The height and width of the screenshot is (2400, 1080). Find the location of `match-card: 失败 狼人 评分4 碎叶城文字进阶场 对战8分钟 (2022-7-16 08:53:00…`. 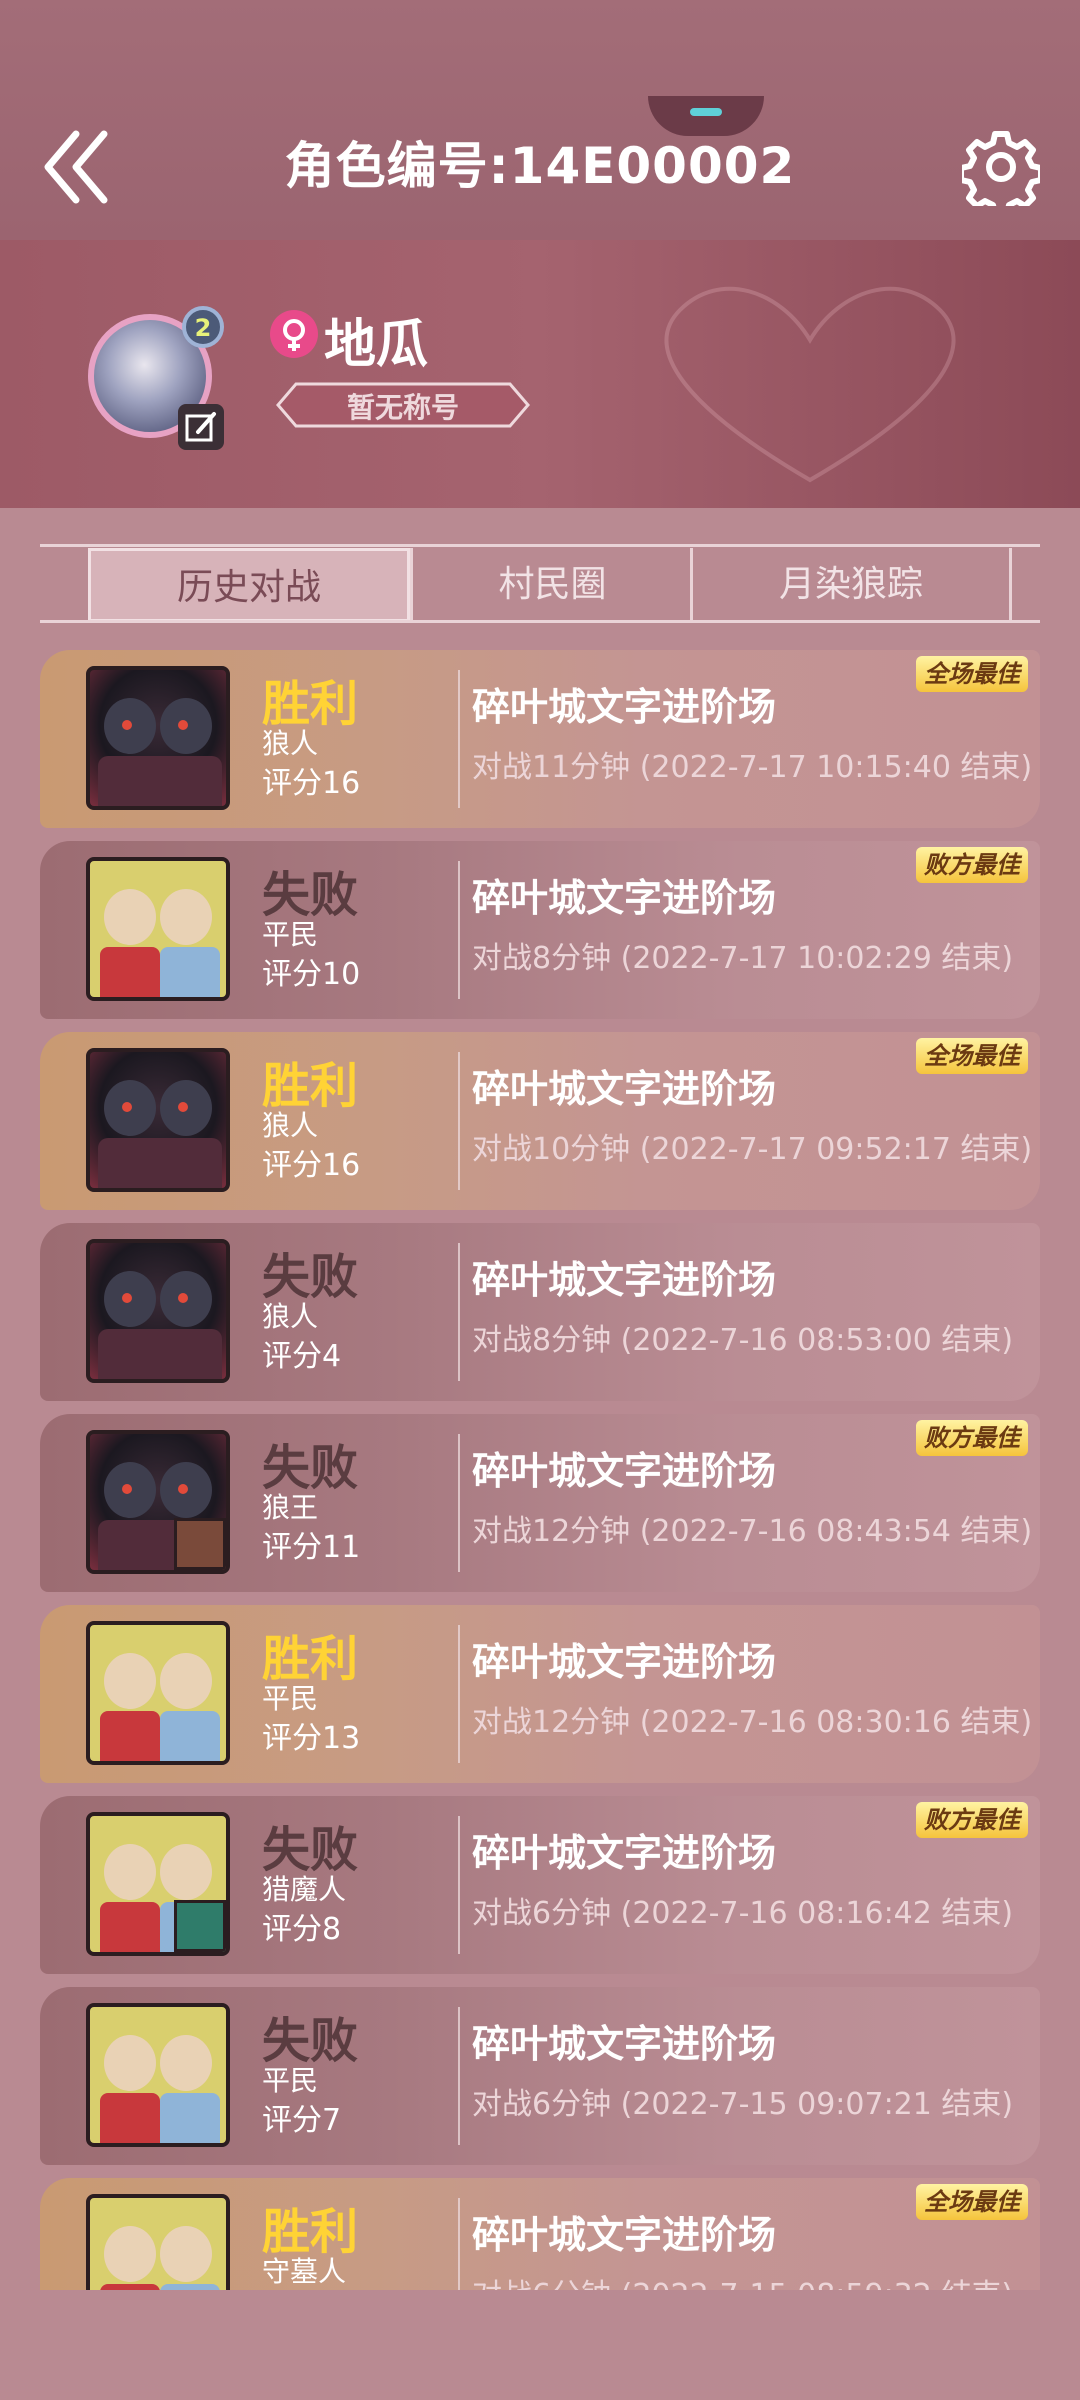

match-card: 失败 狼人 评分4 碎叶城文字进阶场 对战8分钟 (2022-7-16 08:53:00… is located at coordinates (540, 1312).